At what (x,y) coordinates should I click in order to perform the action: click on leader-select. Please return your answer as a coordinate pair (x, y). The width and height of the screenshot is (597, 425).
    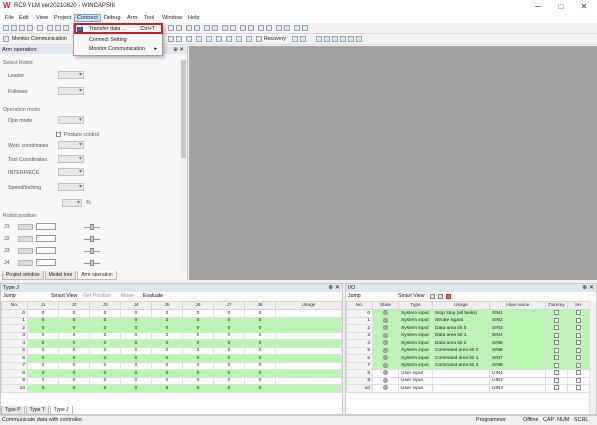
    Looking at the image, I should click on (71, 75).